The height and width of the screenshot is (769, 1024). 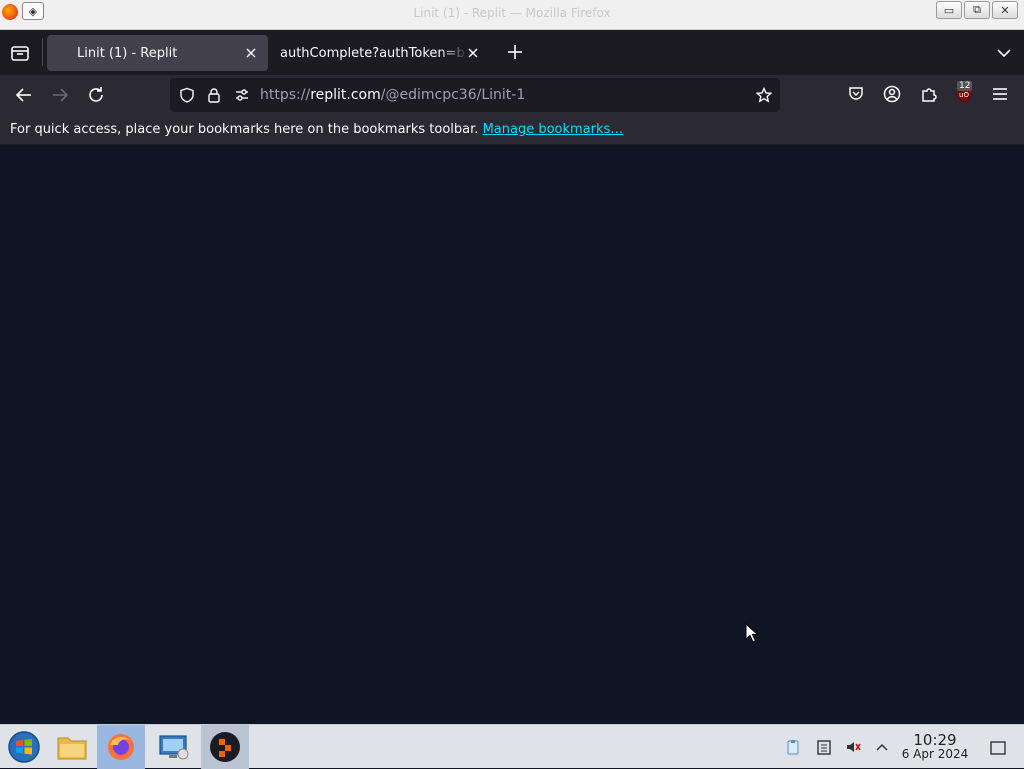 What do you see at coordinates (824, 747) in the screenshot?
I see `notes-tray-icon` at bounding box center [824, 747].